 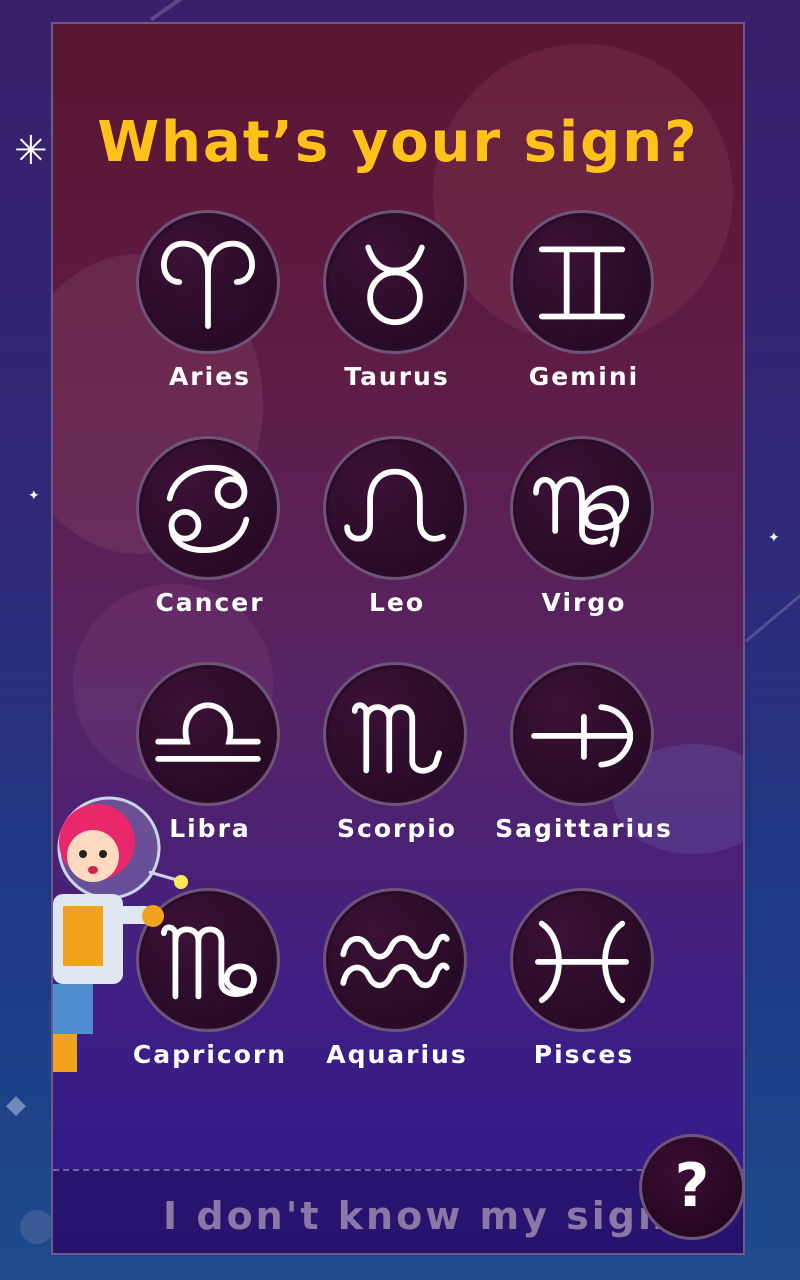 I want to click on sign-label: Sagittarius, so click(x=584, y=828).